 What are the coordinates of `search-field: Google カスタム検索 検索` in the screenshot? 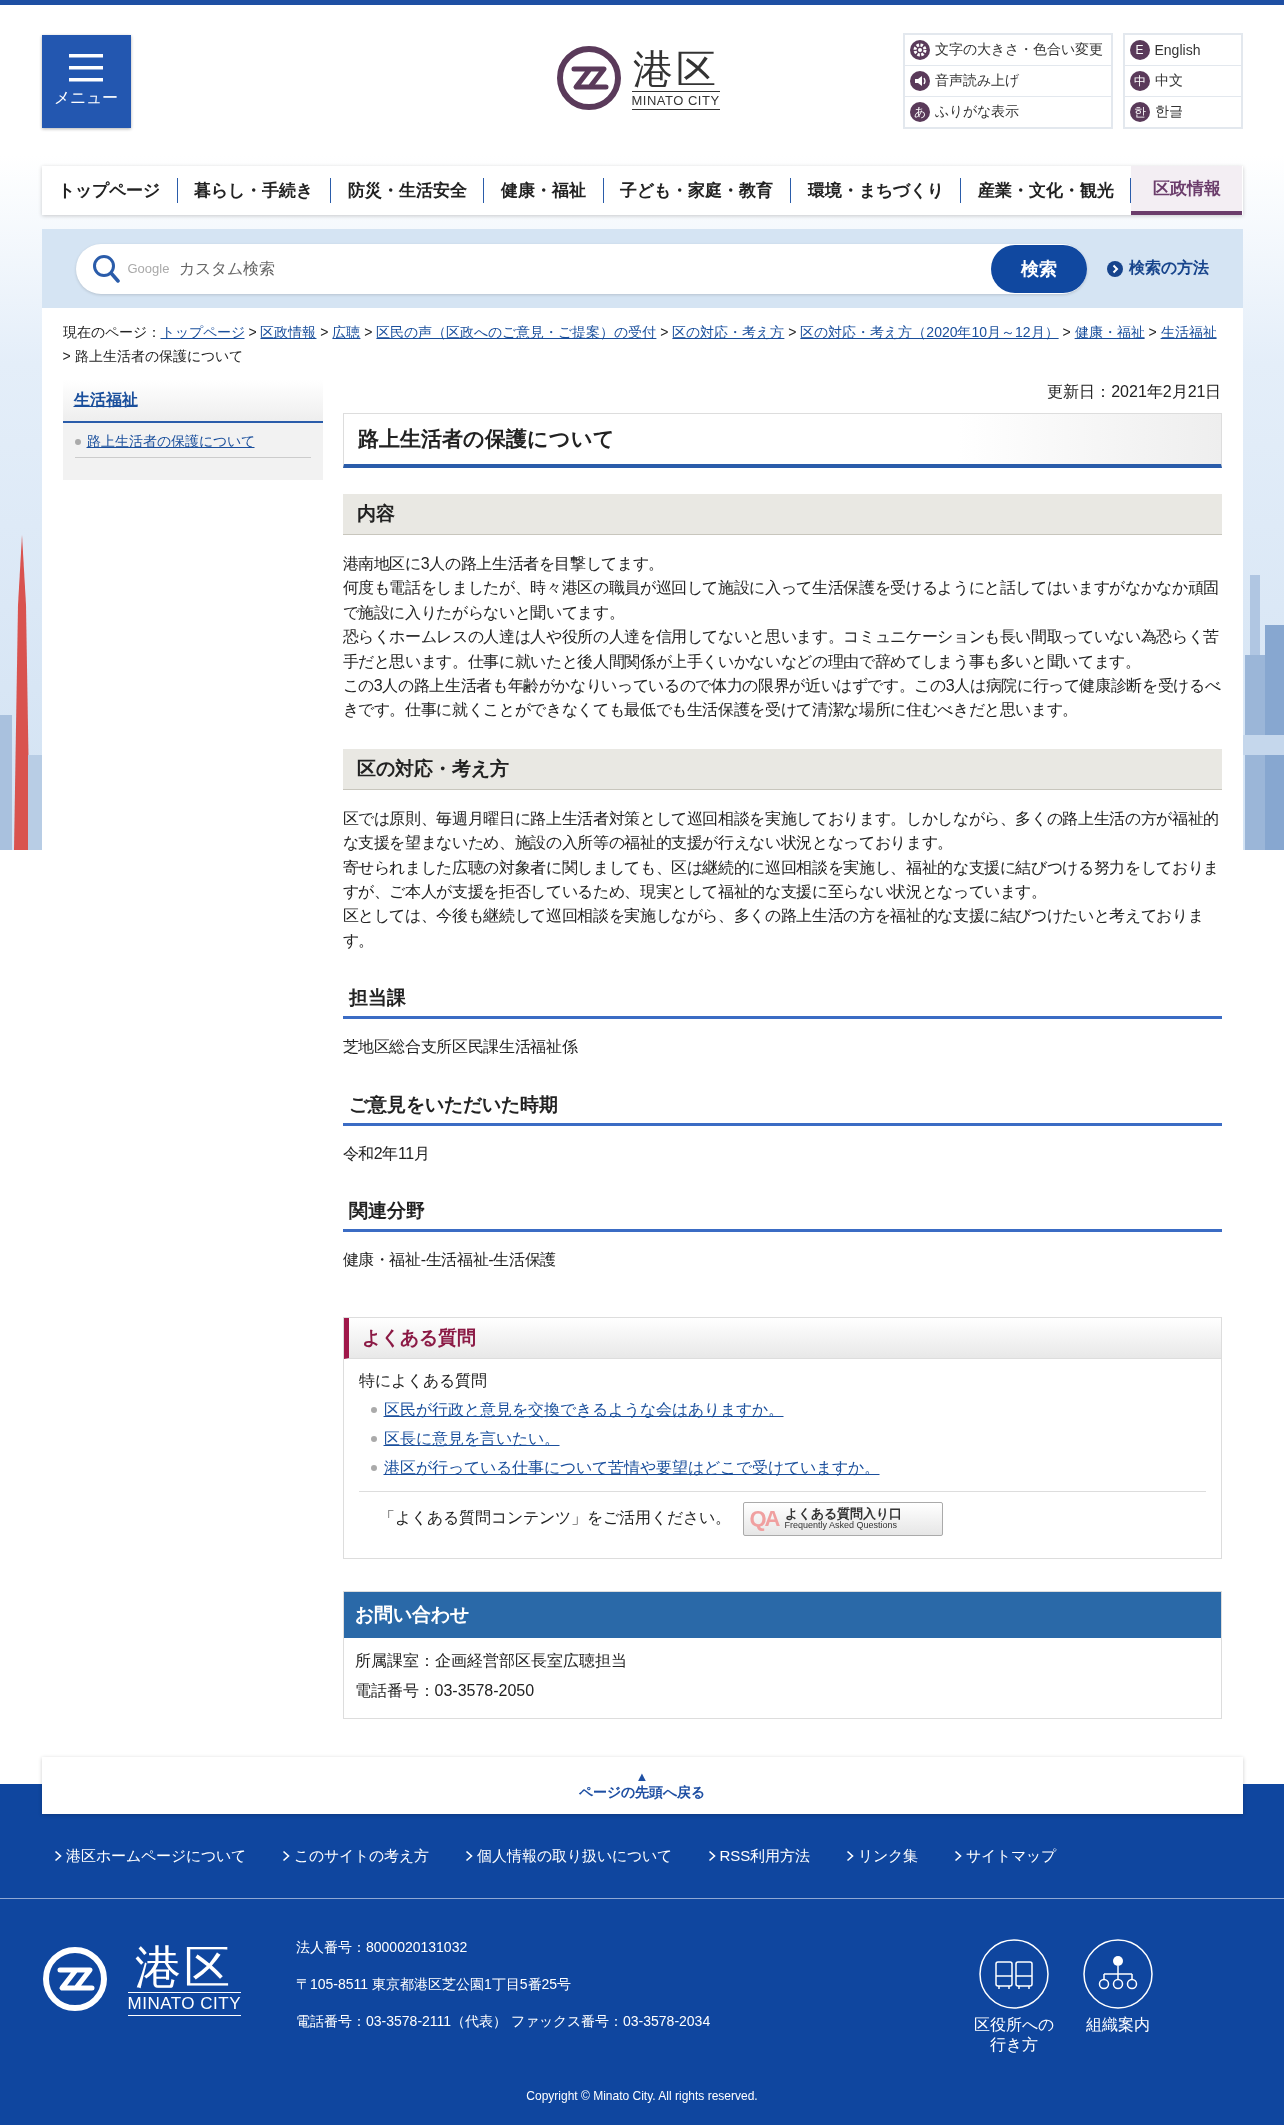 It's located at (581, 268).